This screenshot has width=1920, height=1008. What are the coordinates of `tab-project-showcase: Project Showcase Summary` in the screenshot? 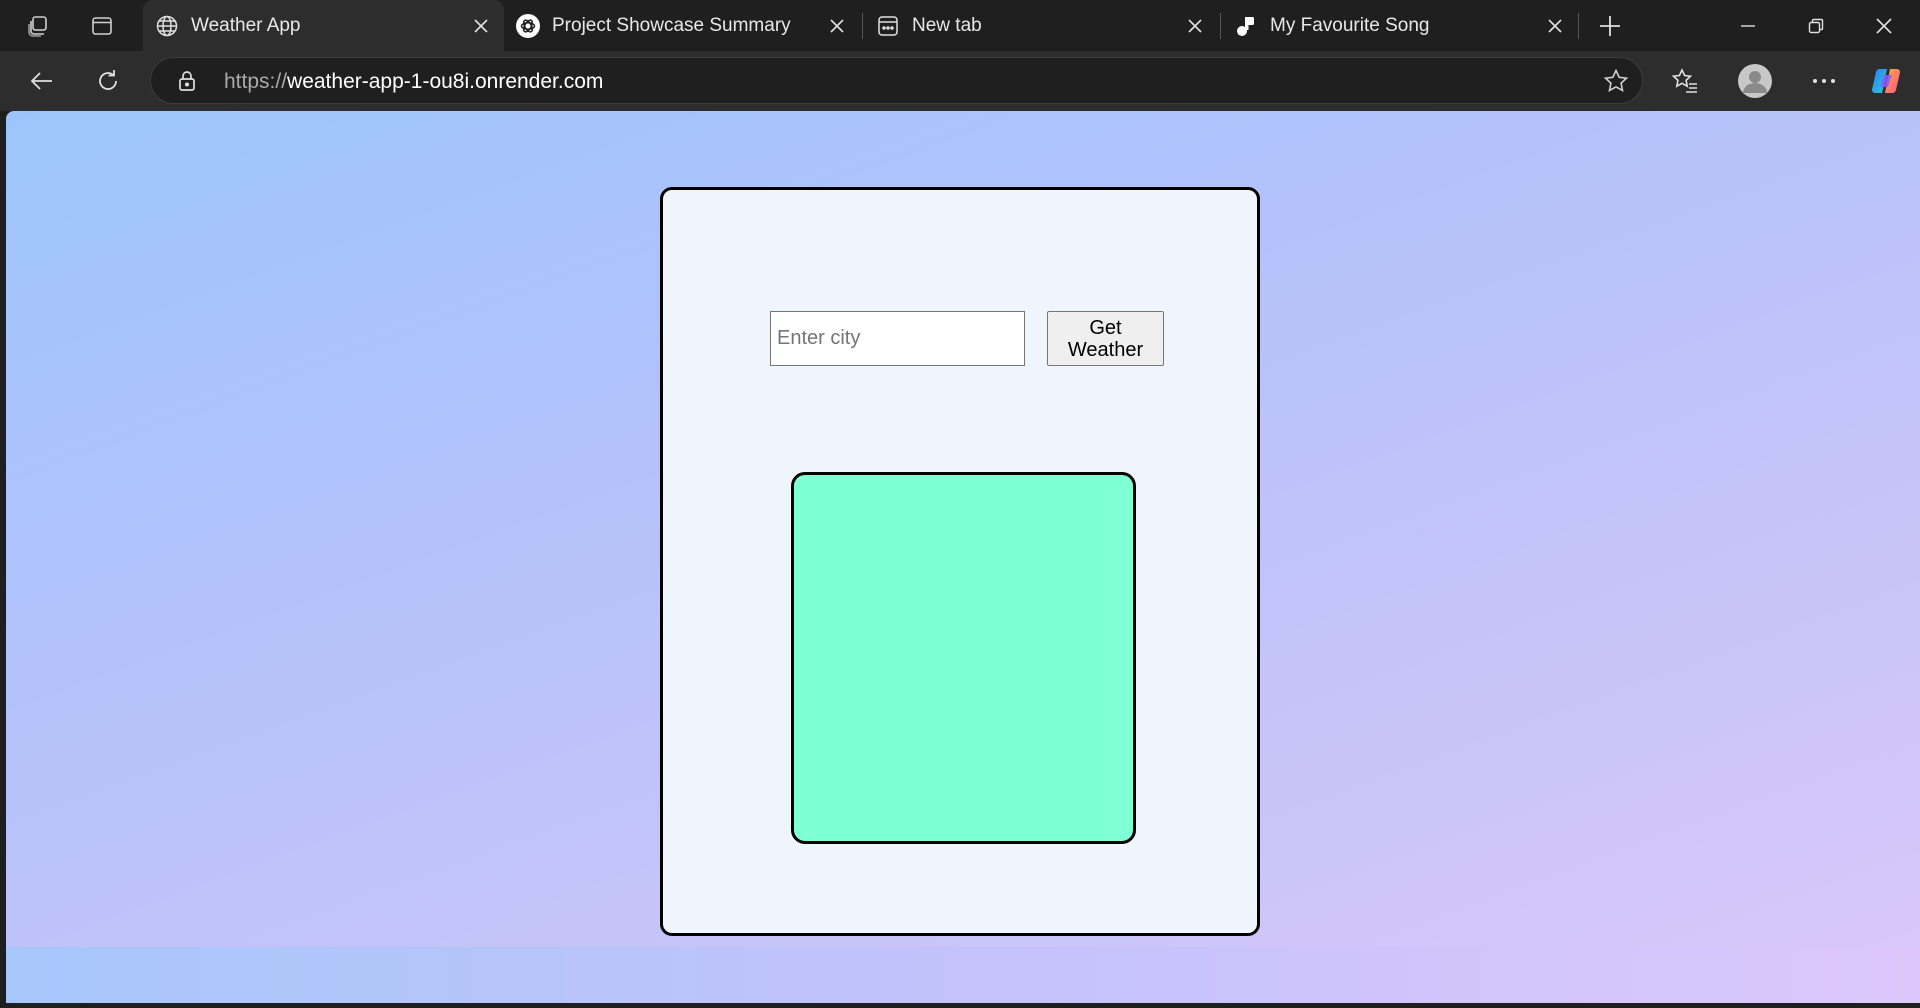 It's located at (682, 25).